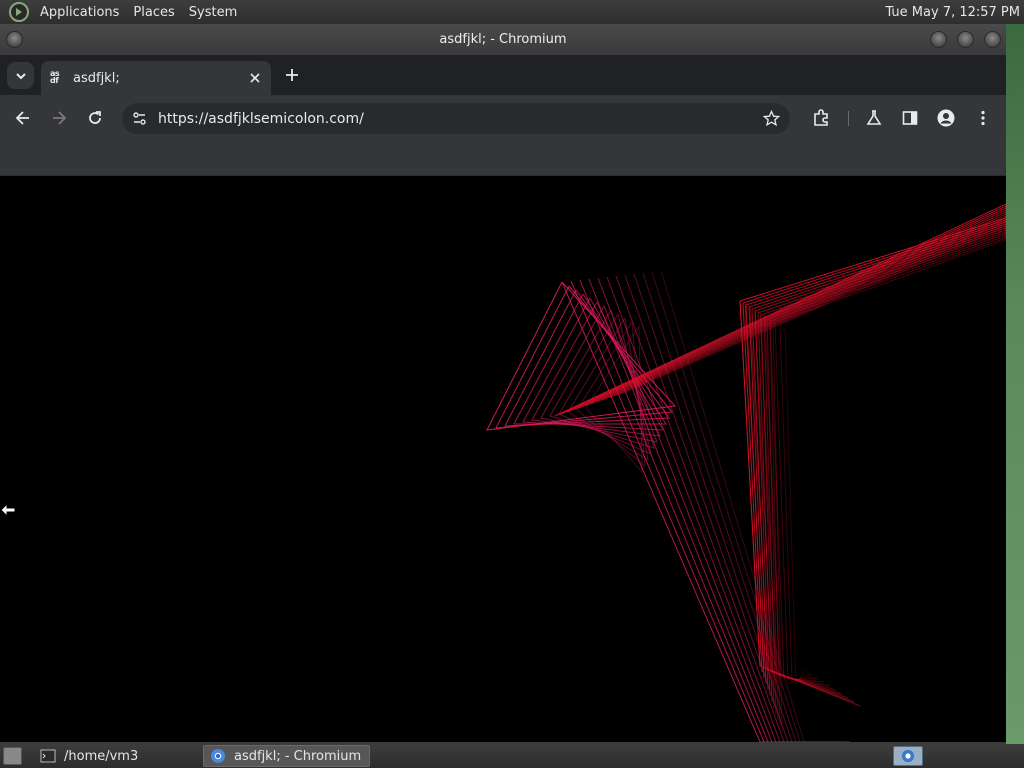 The image size is (1024, 768). What do you see at coordinates (14, 39) in the screenshot?
I see `window-menu-button` at bounding box center [14, 39].